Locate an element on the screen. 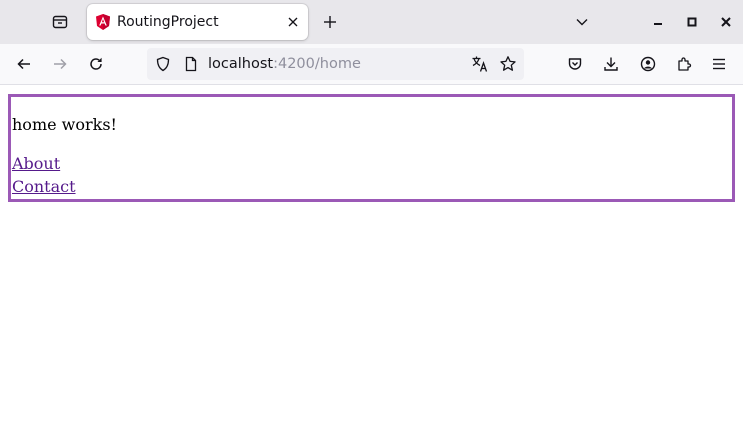 This screenshot has width=743, height=423. chevron-down-icon is located at coordinates (582, 22).